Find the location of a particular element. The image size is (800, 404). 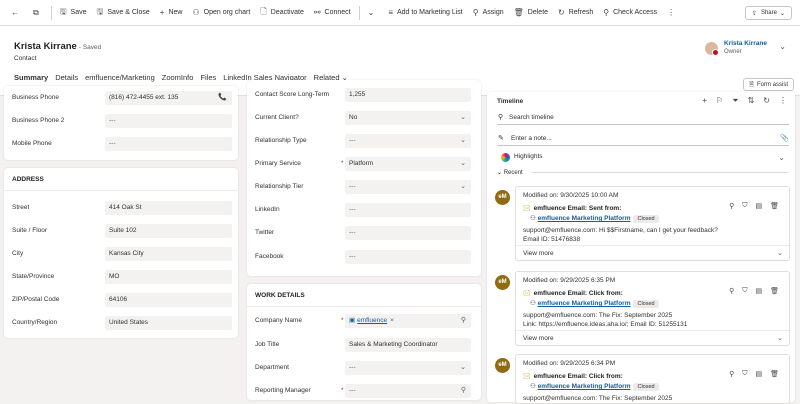

open-in-new-window-button: ⧉ is located at coordinates (38, 13).